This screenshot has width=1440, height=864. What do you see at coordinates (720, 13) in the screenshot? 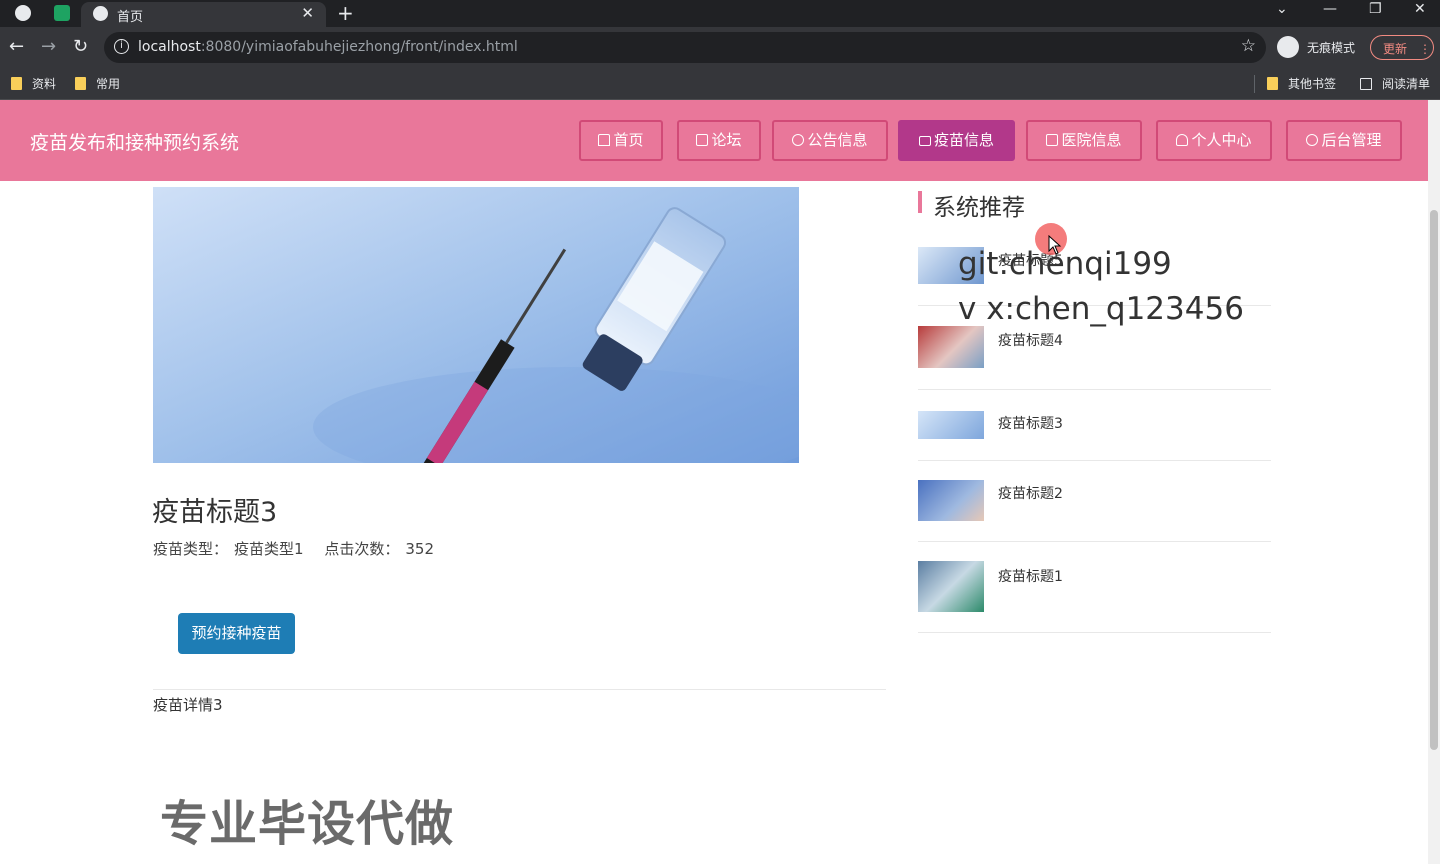
I see `browser-tab-strip: 首页 ✕ + ⌄ — ❐ ✕` at bounding box center [720, 13].